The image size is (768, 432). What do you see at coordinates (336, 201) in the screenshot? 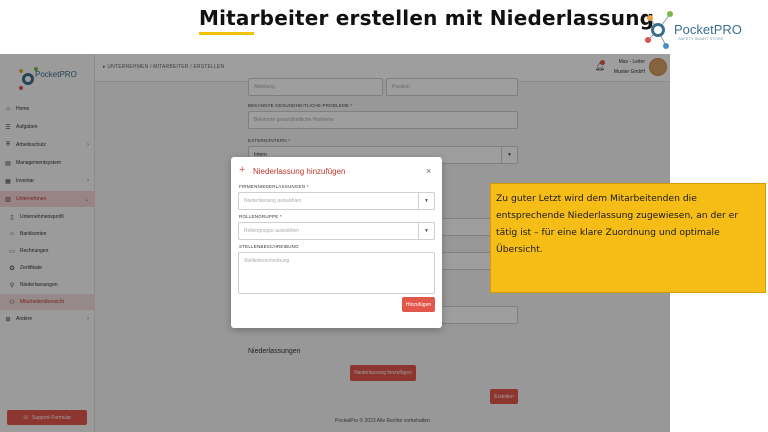
I see `branch-select: Niederlassung auswählen ▼` at bounding box center [336, 201].